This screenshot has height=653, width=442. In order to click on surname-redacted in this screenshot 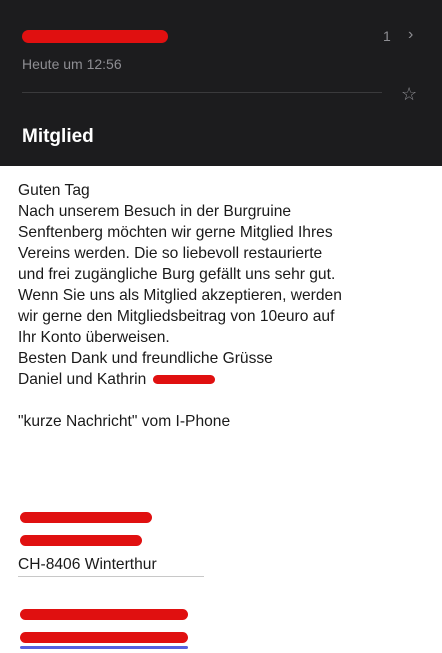, I will do `click(183, 380)`.